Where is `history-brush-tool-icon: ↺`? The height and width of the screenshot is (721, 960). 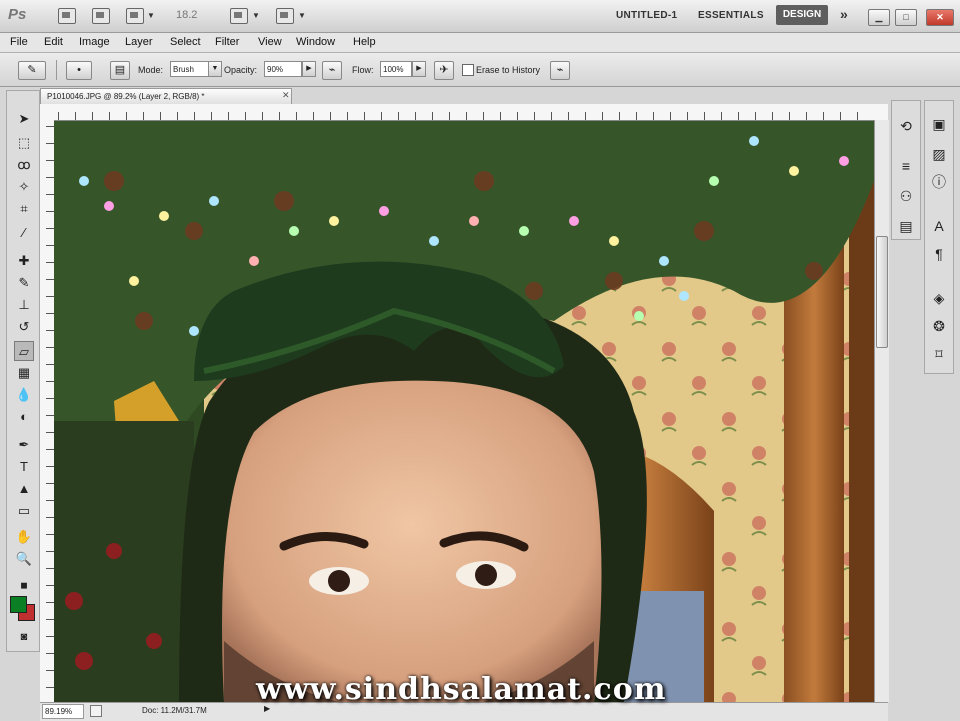 history-brush-tool-icon: ↺ is located at coordinates (24, 327).